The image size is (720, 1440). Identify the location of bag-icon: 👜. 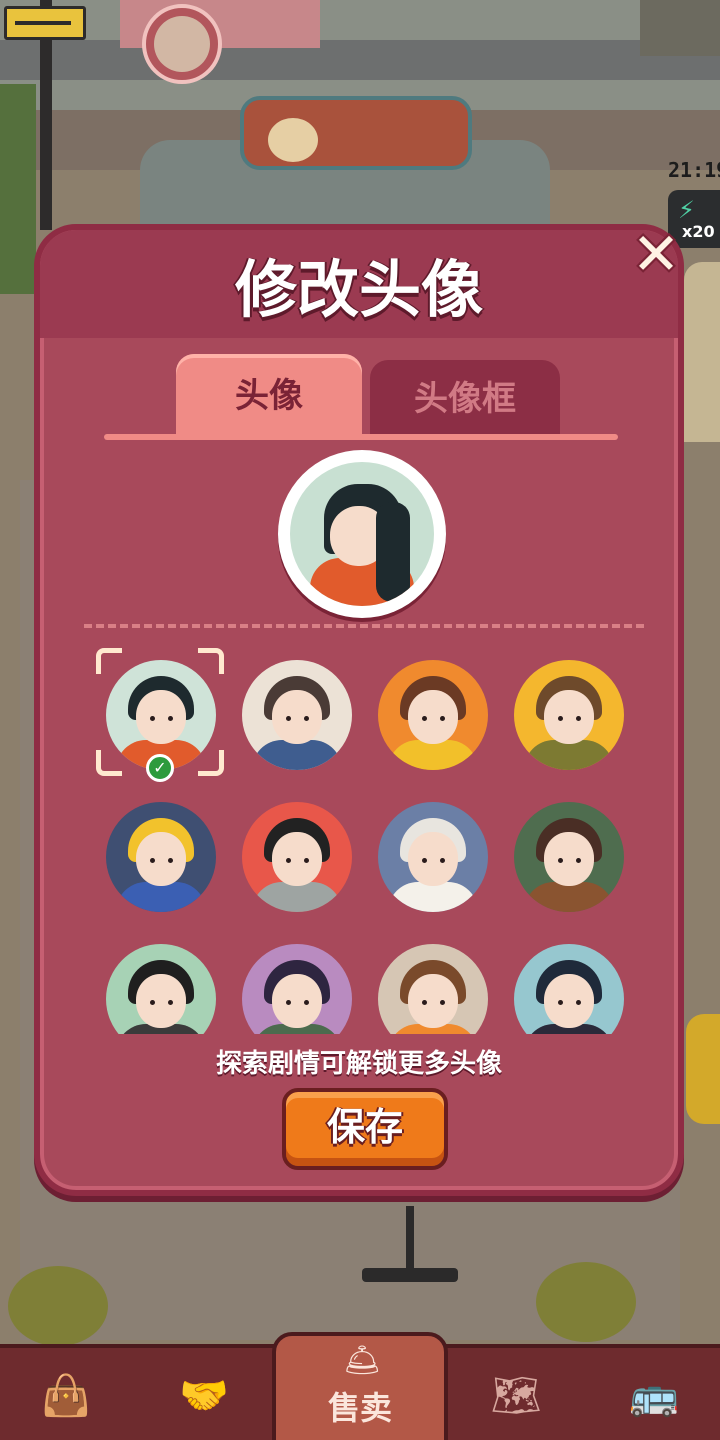
(66, 1396).